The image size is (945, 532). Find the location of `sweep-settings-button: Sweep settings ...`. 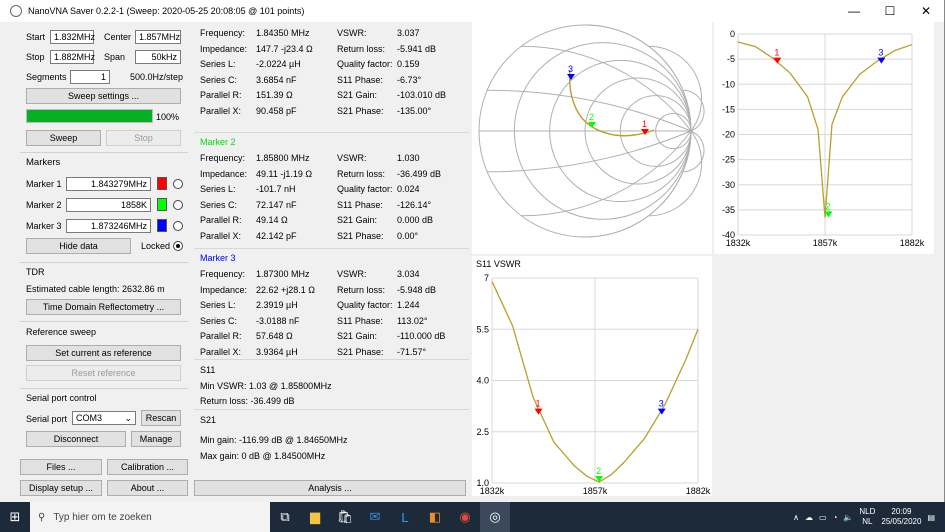

sweep-settings-button: Sweep settings ... is located at coordinates (103, 96).